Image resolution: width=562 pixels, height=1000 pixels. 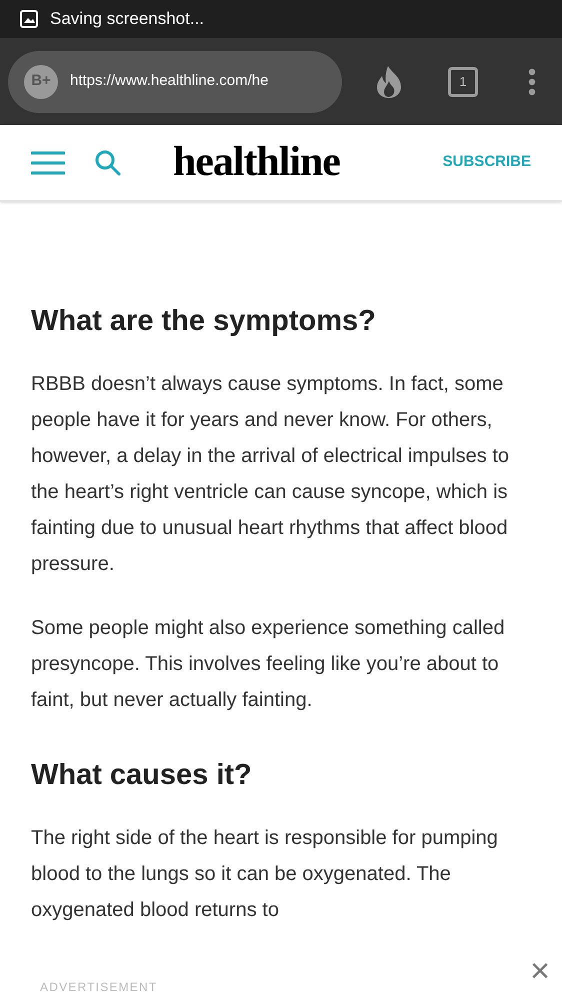 I want to click on search-icon, so click(x=108, y=163).